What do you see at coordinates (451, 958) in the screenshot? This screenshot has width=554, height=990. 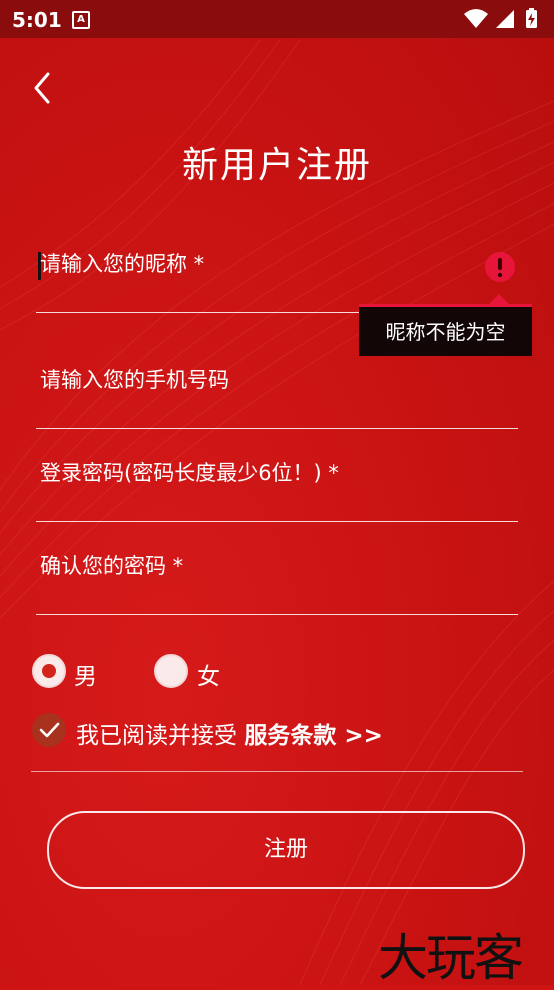 I see `watermark: 大玩客` at bounding box center [451, 958].